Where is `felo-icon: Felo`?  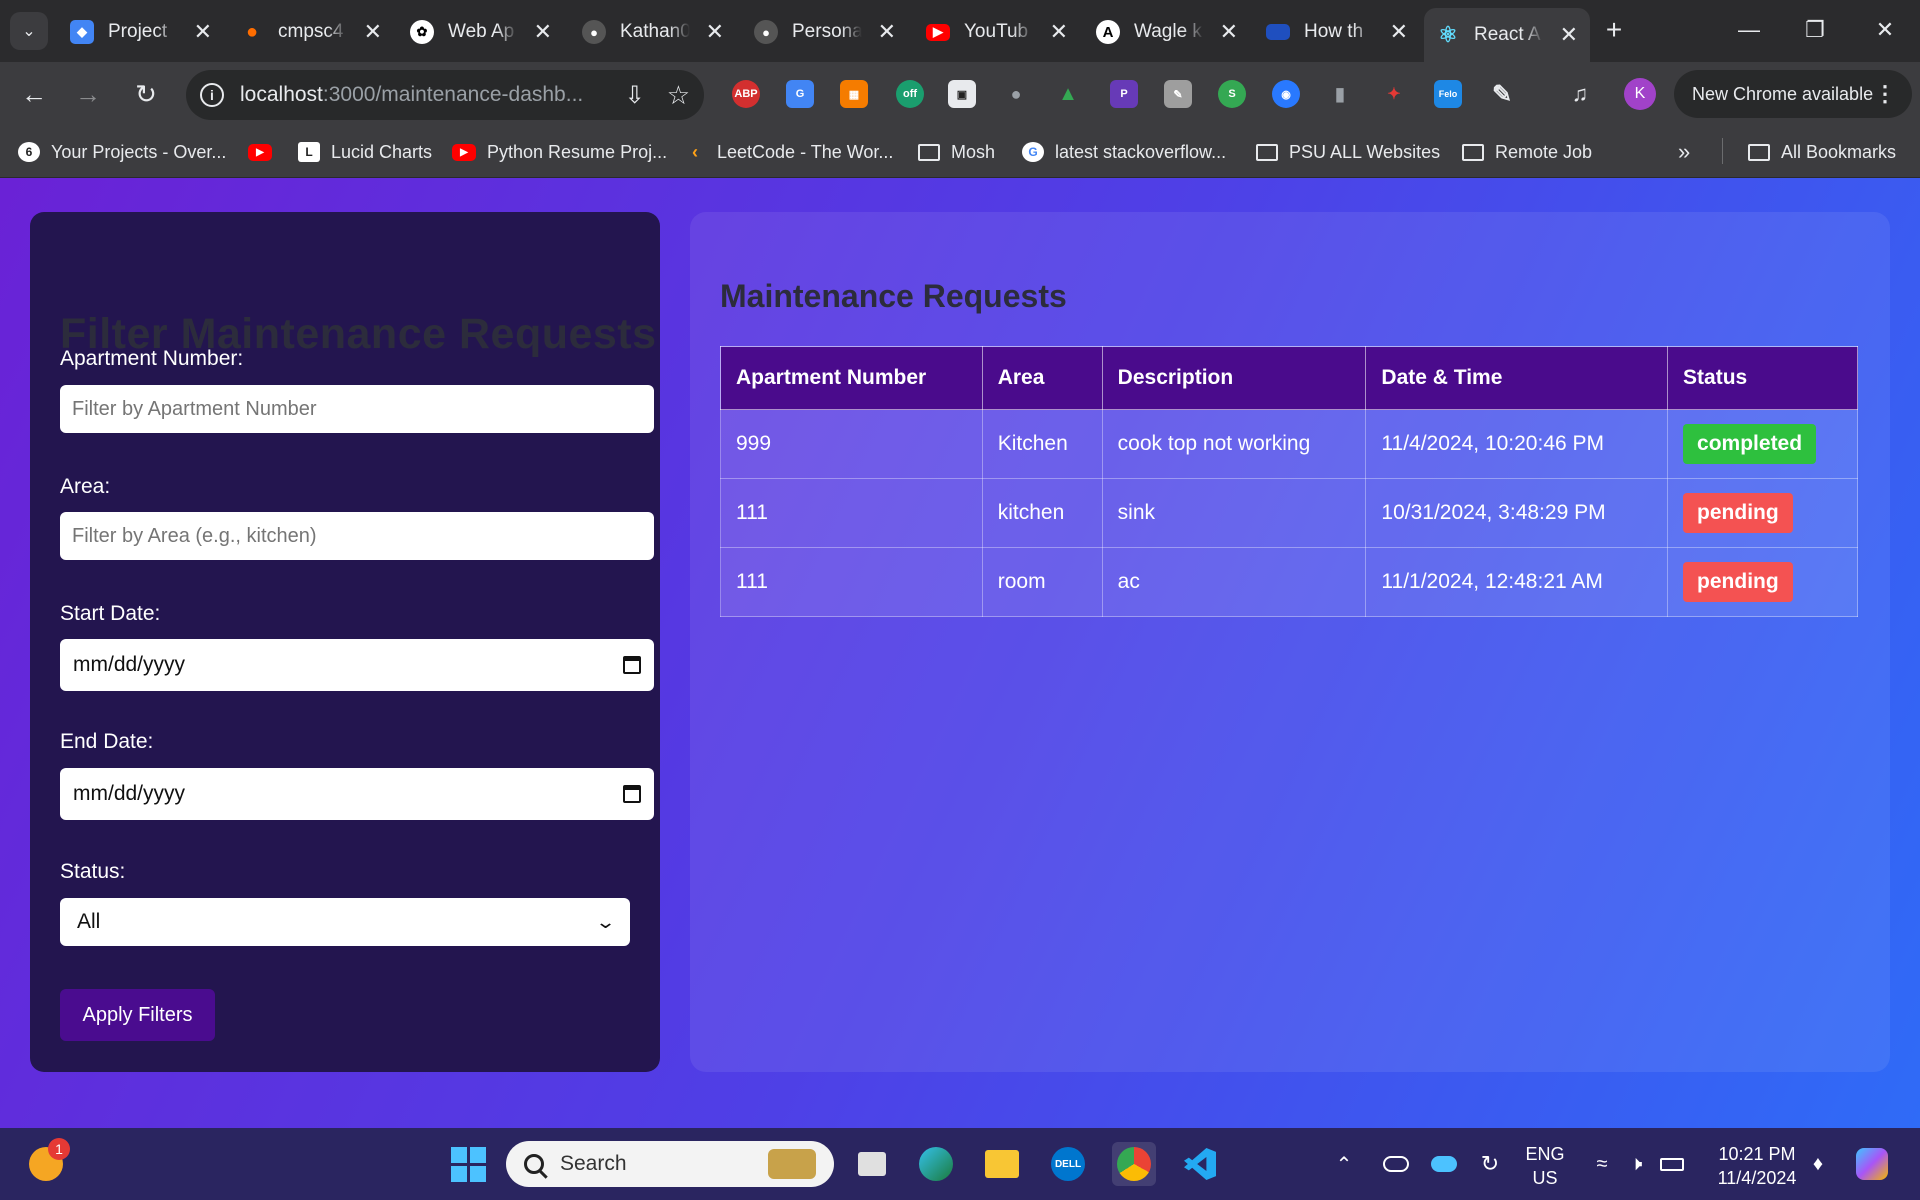 felo-icon: Felo is located at coordinates (1448, 94).